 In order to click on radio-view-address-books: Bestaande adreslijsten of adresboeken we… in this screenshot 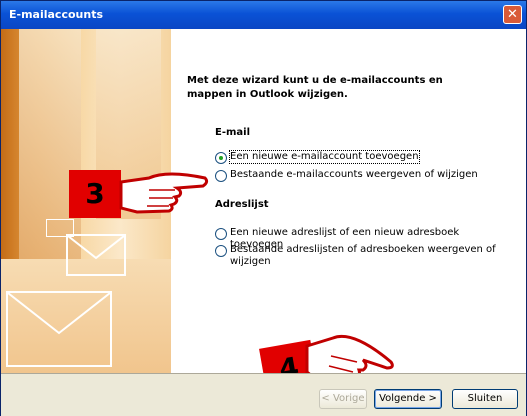, I will do `click(357, 256)`.